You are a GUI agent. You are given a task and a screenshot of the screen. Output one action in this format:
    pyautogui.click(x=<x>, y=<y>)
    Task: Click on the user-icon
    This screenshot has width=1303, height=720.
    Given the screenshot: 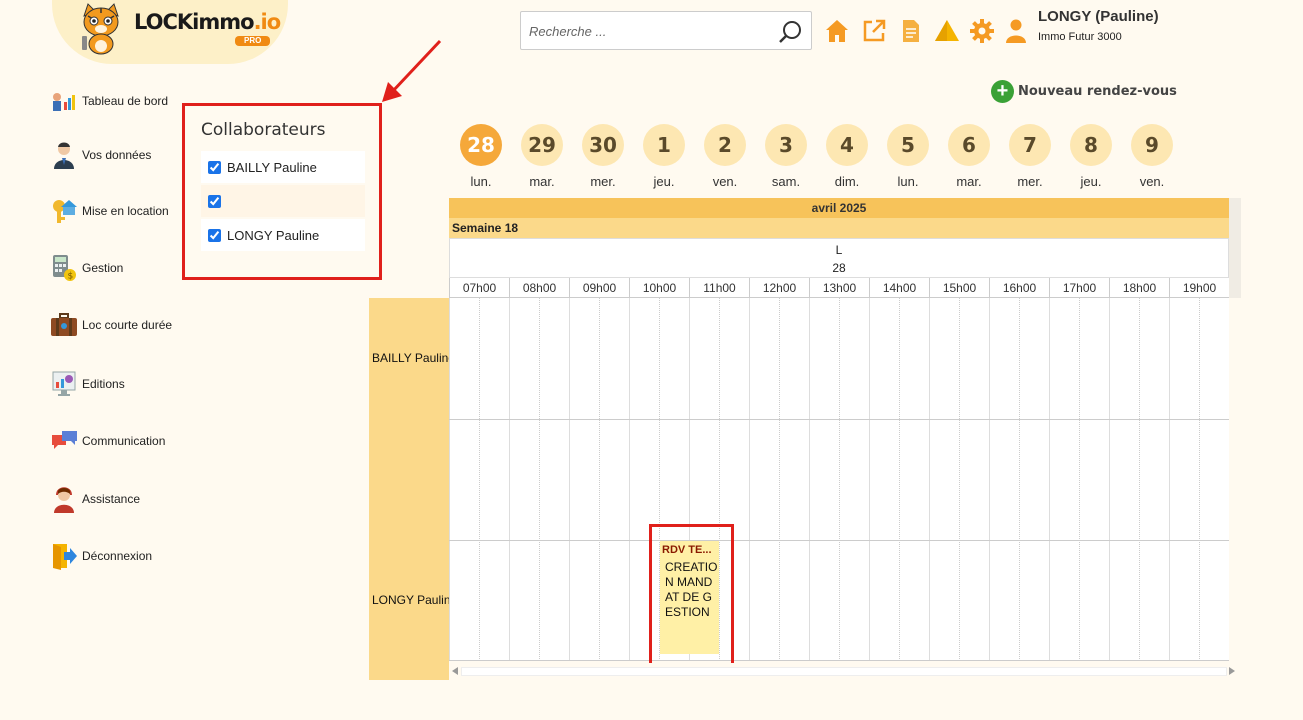 What is the action you would take?
    pyautogui.click(x=1016, y=31)
    